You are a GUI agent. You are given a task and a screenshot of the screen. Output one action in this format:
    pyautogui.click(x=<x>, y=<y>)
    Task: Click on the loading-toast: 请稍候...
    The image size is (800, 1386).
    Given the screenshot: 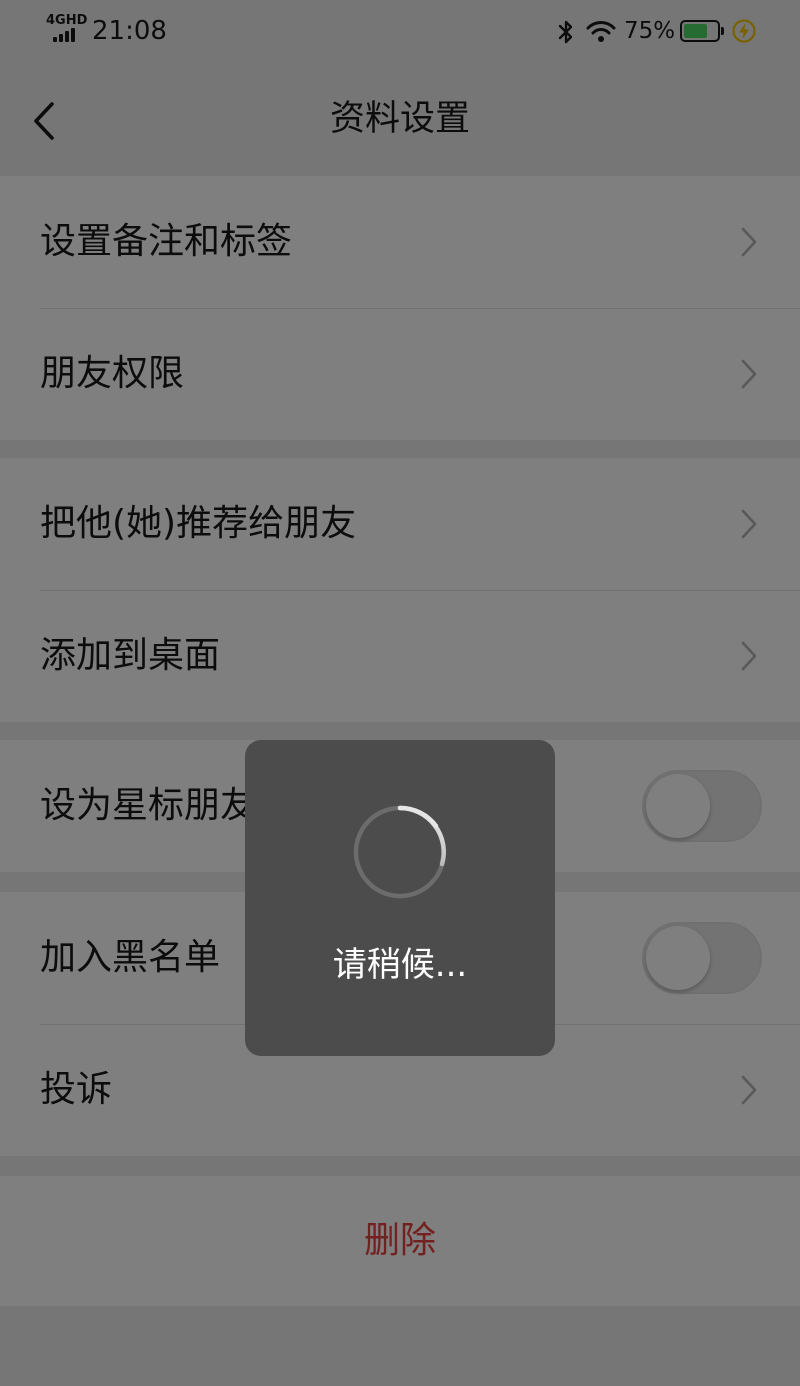 What is the action you would take?
    pyautogui.click(x=400, y=898)
    